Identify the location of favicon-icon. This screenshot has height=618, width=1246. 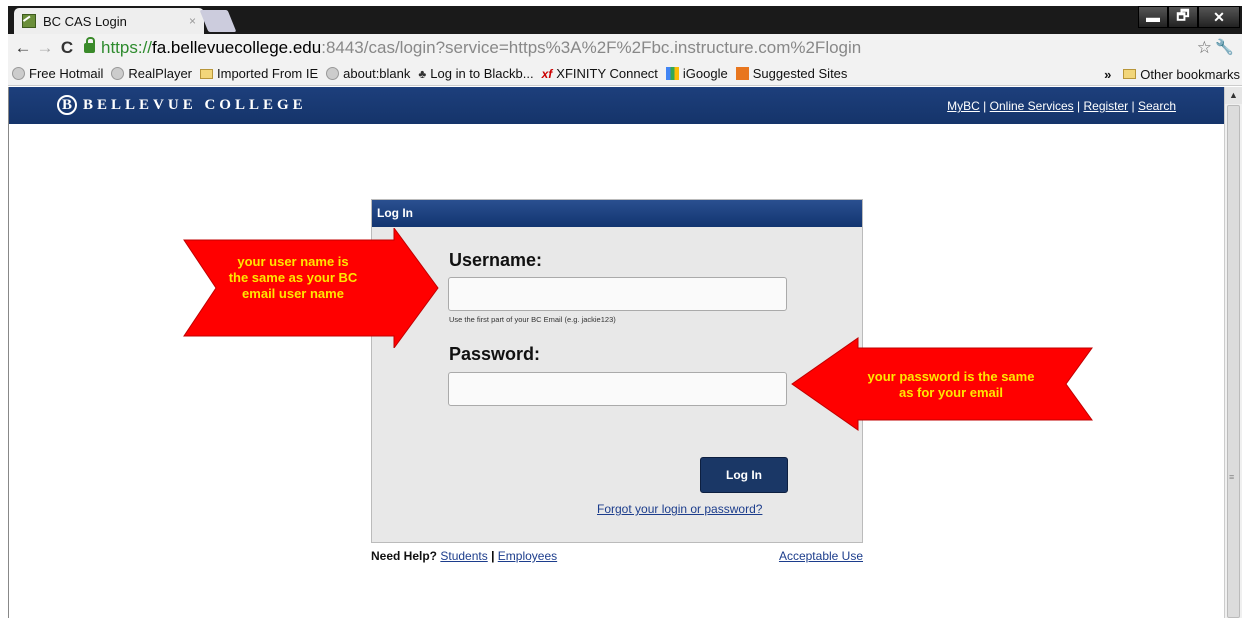
(29, 21).